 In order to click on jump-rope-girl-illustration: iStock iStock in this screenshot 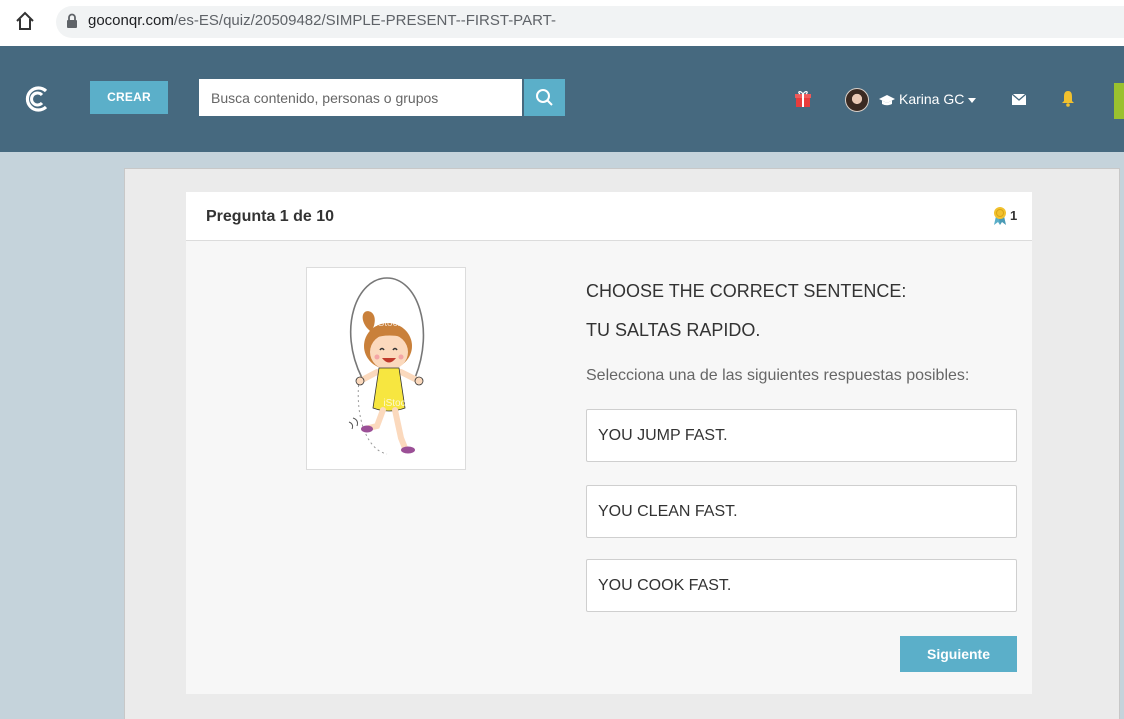, I will do `click(386, 366)`.